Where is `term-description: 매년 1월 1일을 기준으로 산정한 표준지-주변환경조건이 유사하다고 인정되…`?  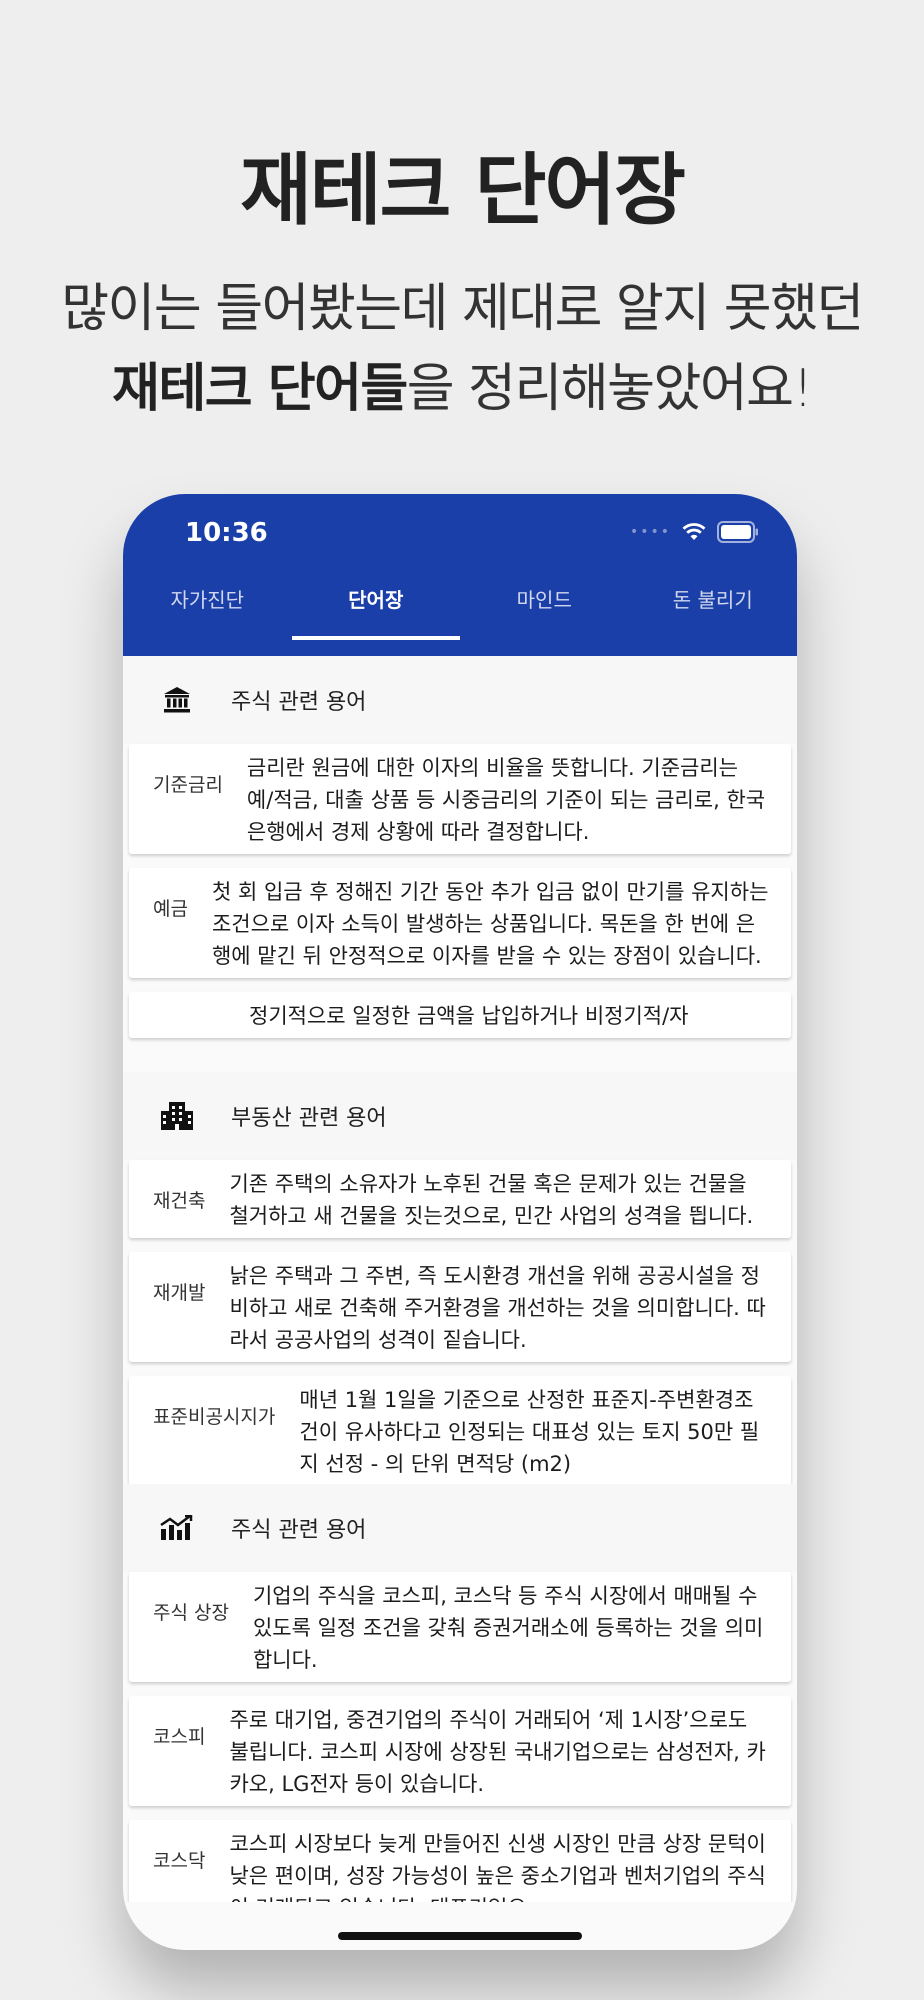
term-description: 매년 1월 1일을 기준으로 산정한 표준지-주변환경조건이 유사하다고 인정되… is located at coordinates (529, 1432).